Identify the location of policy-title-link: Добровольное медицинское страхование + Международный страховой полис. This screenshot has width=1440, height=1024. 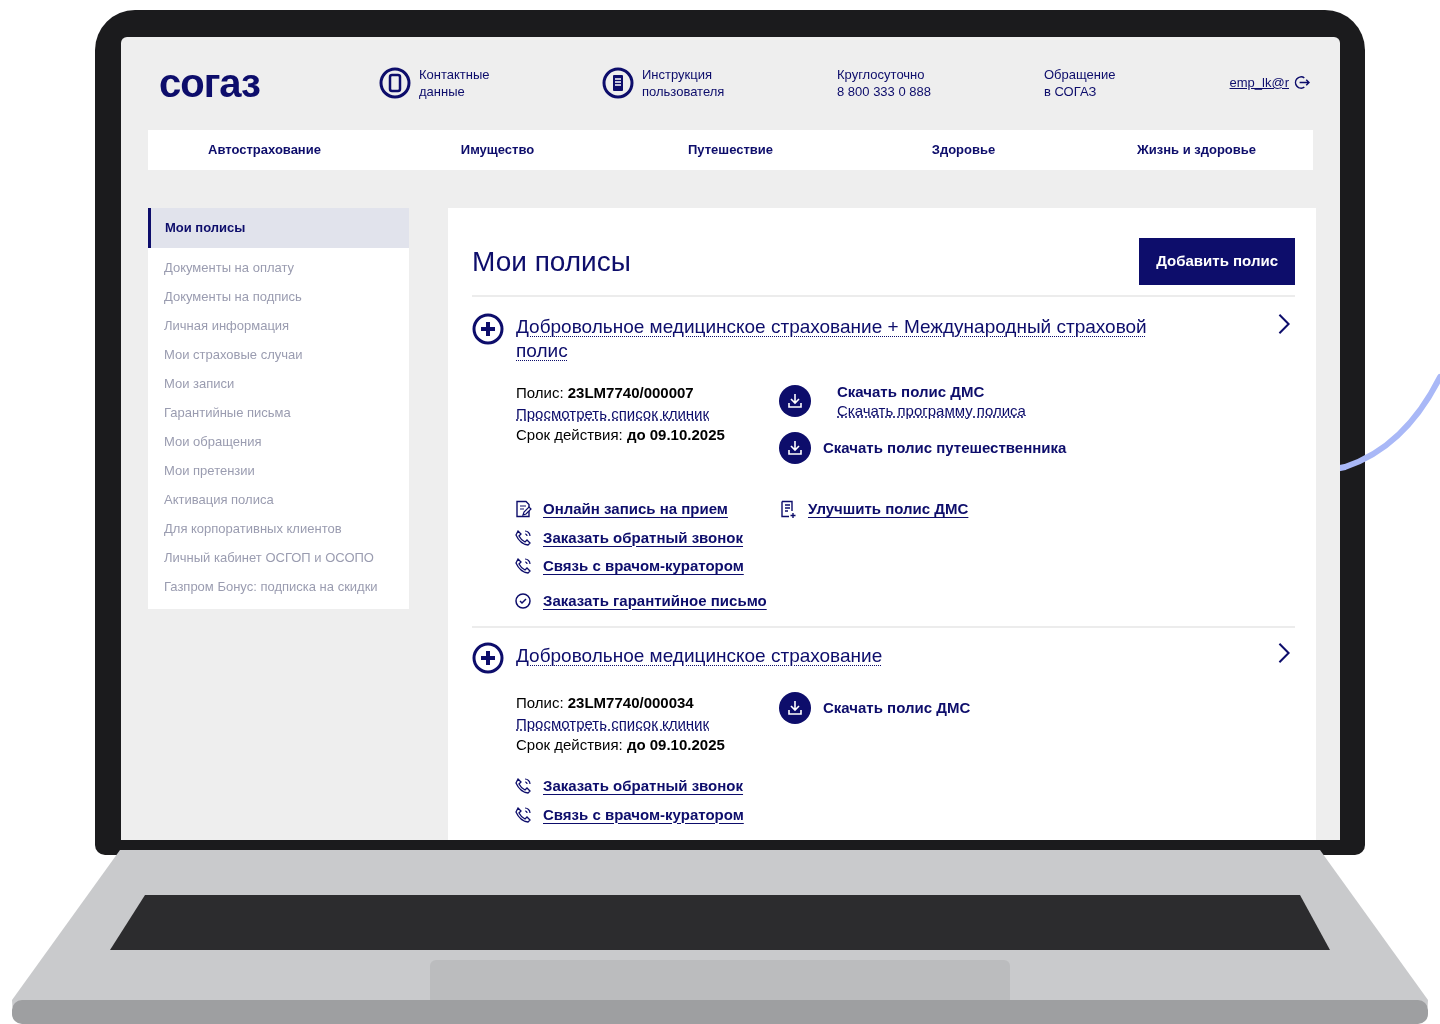
(846, 339).